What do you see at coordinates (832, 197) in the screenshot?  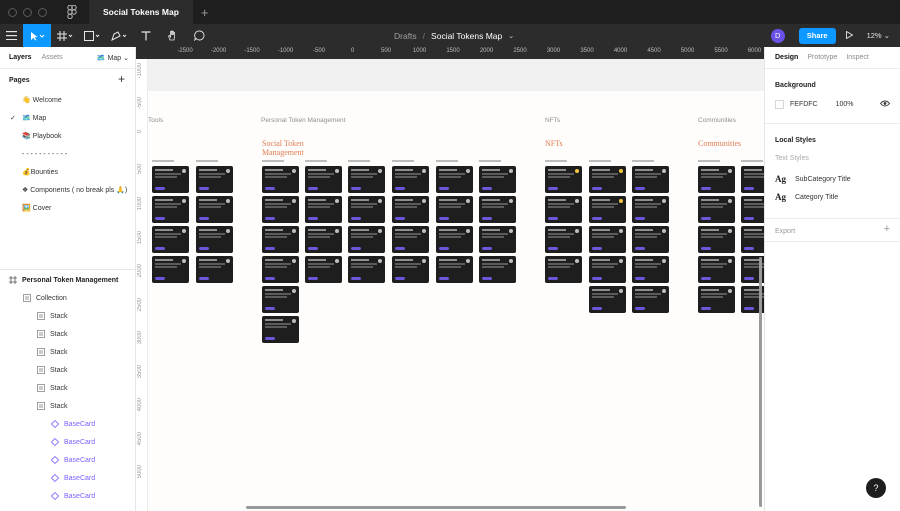 I see `text-style-category-title: Ag Category Title` at bounding box center [832, 197].